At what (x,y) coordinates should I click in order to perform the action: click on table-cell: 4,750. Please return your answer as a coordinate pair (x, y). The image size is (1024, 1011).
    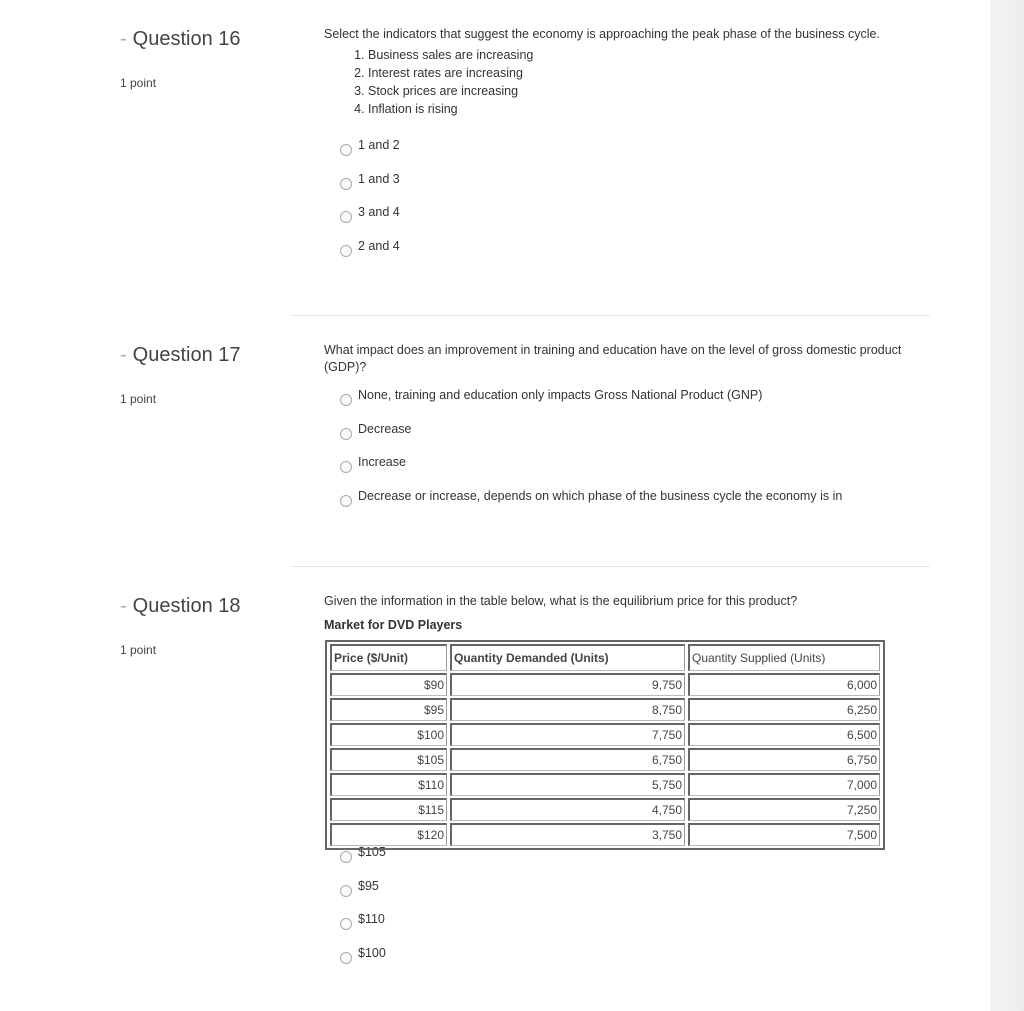
    Looking at the image, I should click on (567, 809).